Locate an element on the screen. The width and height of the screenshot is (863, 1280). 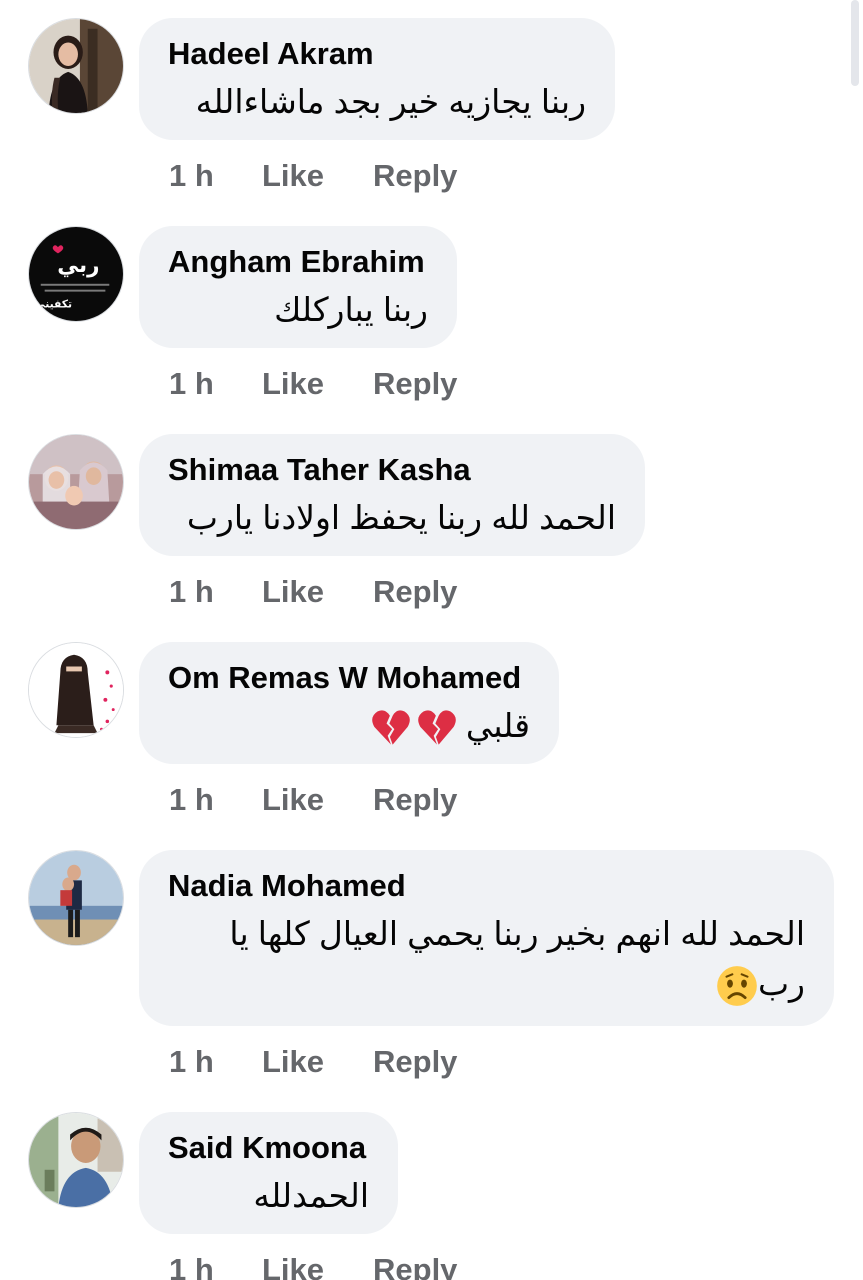
comment-text-row: قلبي is located at coordinates (349, 726).